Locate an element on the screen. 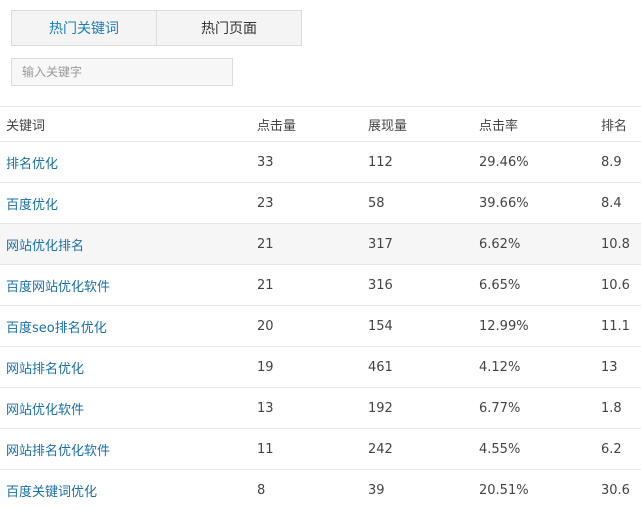  clicks-cell: 19 is located at coordinates (265, 367).